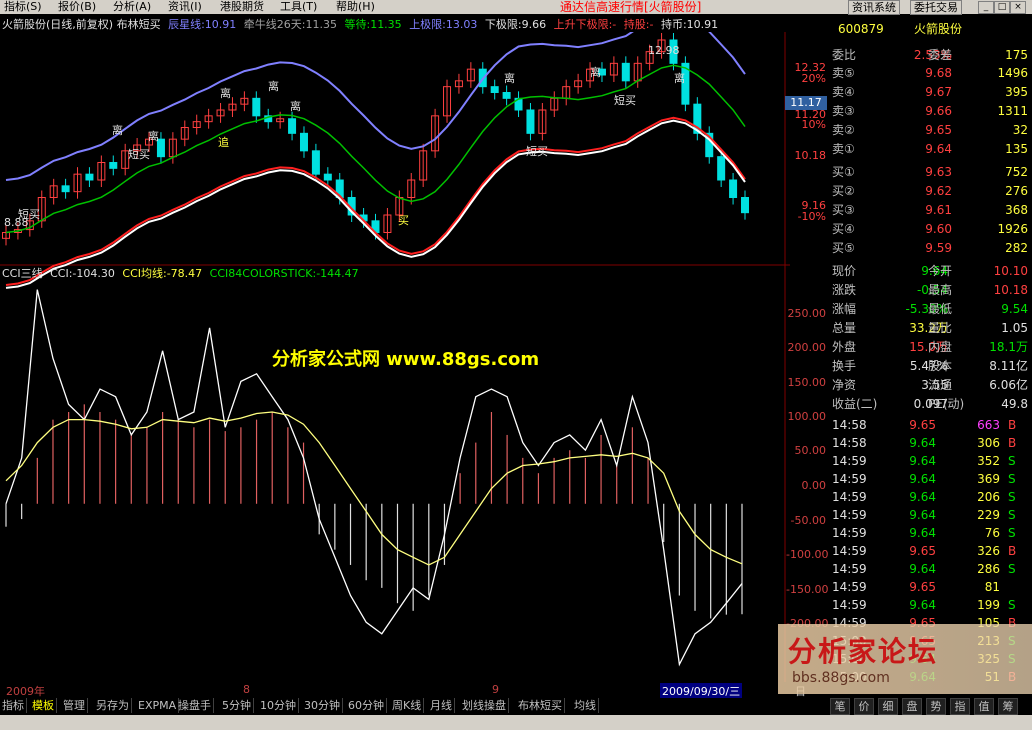 The width and height of the screenshot is (1032, 730). Describe the element at coordinates (912, 706) in the screenshot. I see `tab-book: 盘` at that location.